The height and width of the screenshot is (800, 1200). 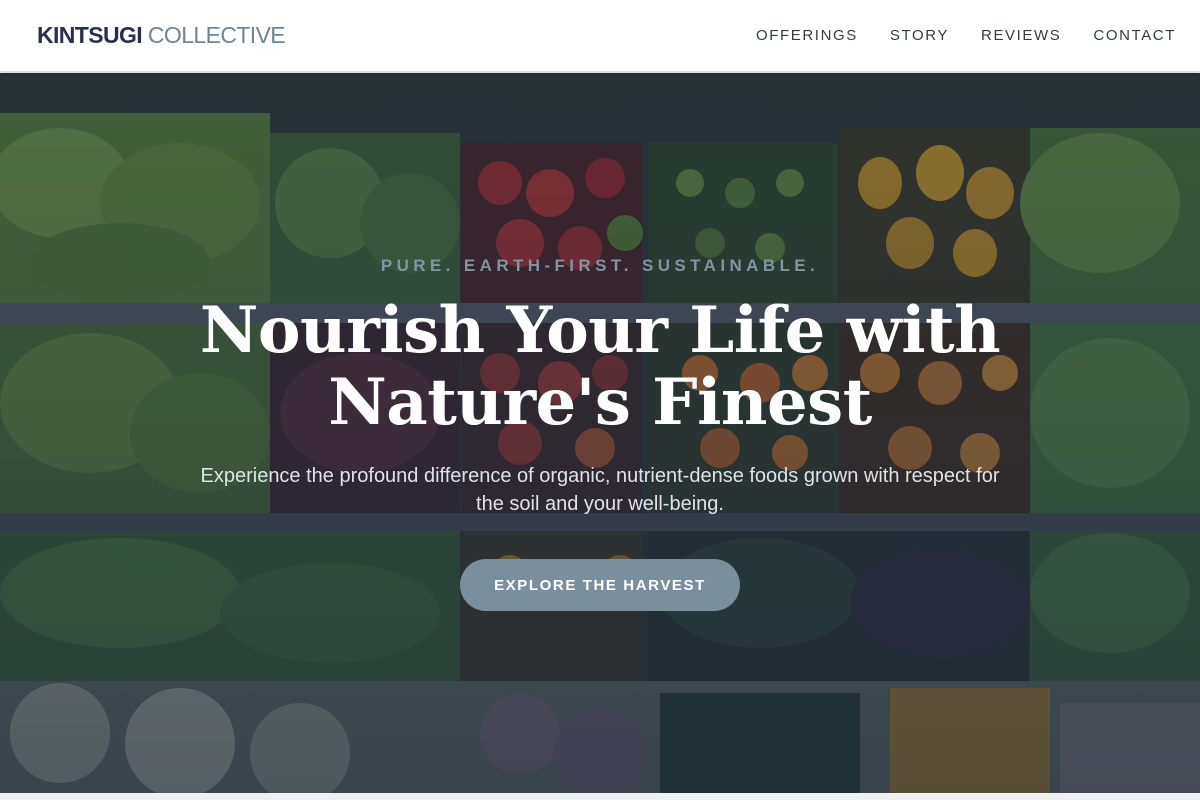 What do you see at coordinates (216, 35) in the screenshot?
I see `brand-name-secondary: COLLECTIVE` at bounding box center [216, 35].